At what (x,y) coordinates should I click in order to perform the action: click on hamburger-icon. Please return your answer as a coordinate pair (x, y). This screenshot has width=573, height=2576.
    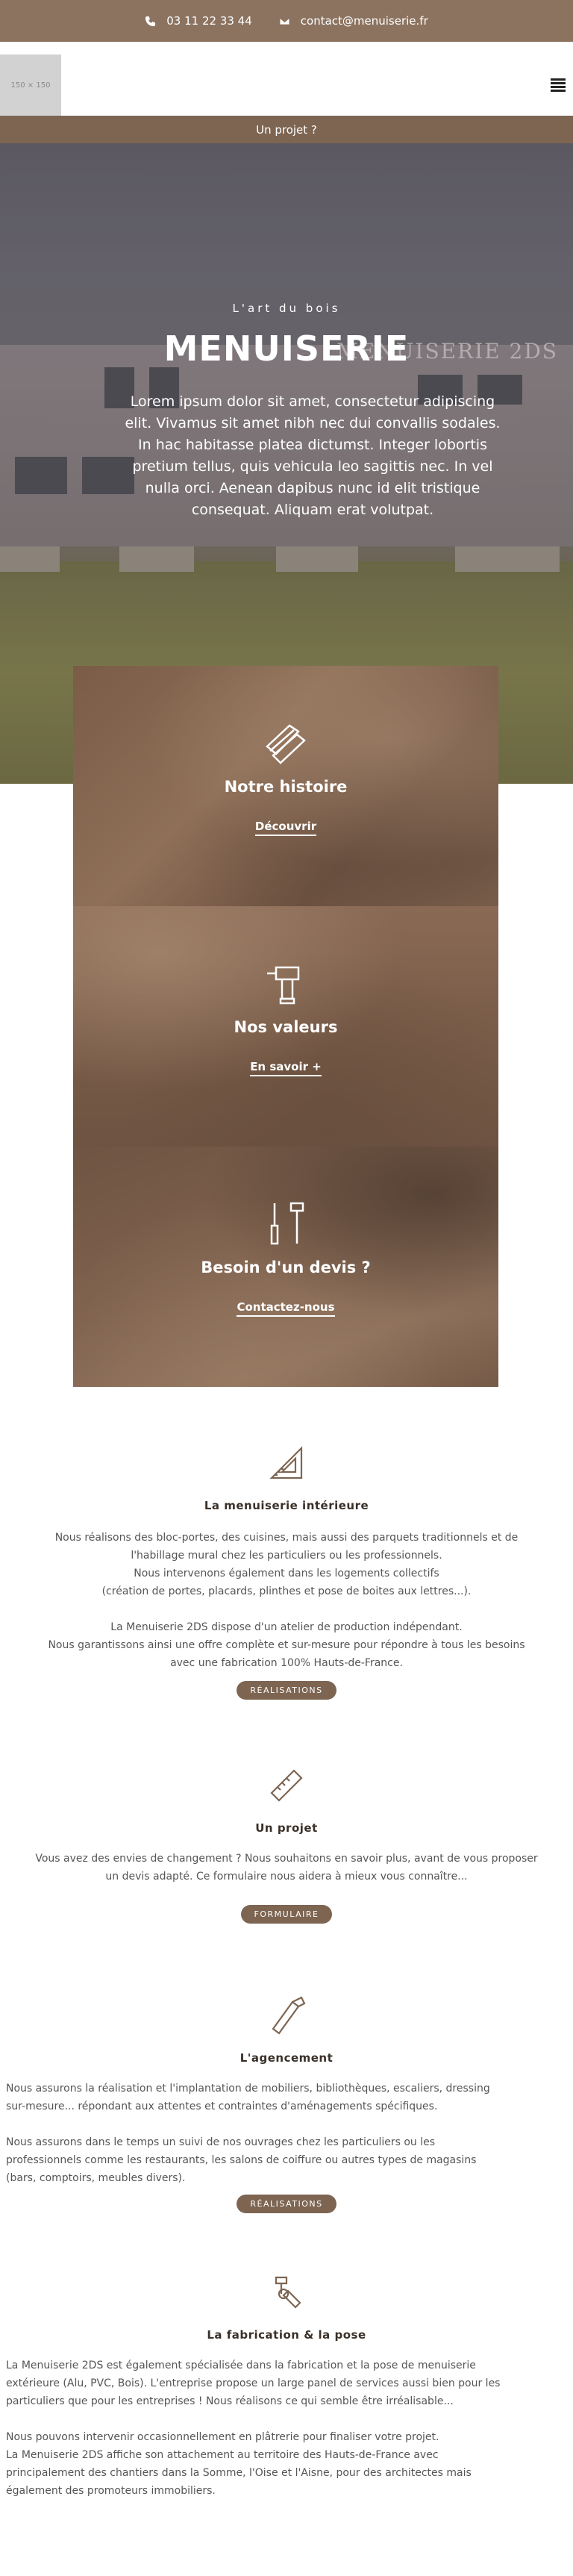
    Looking at the image, I should click on (558, 85).